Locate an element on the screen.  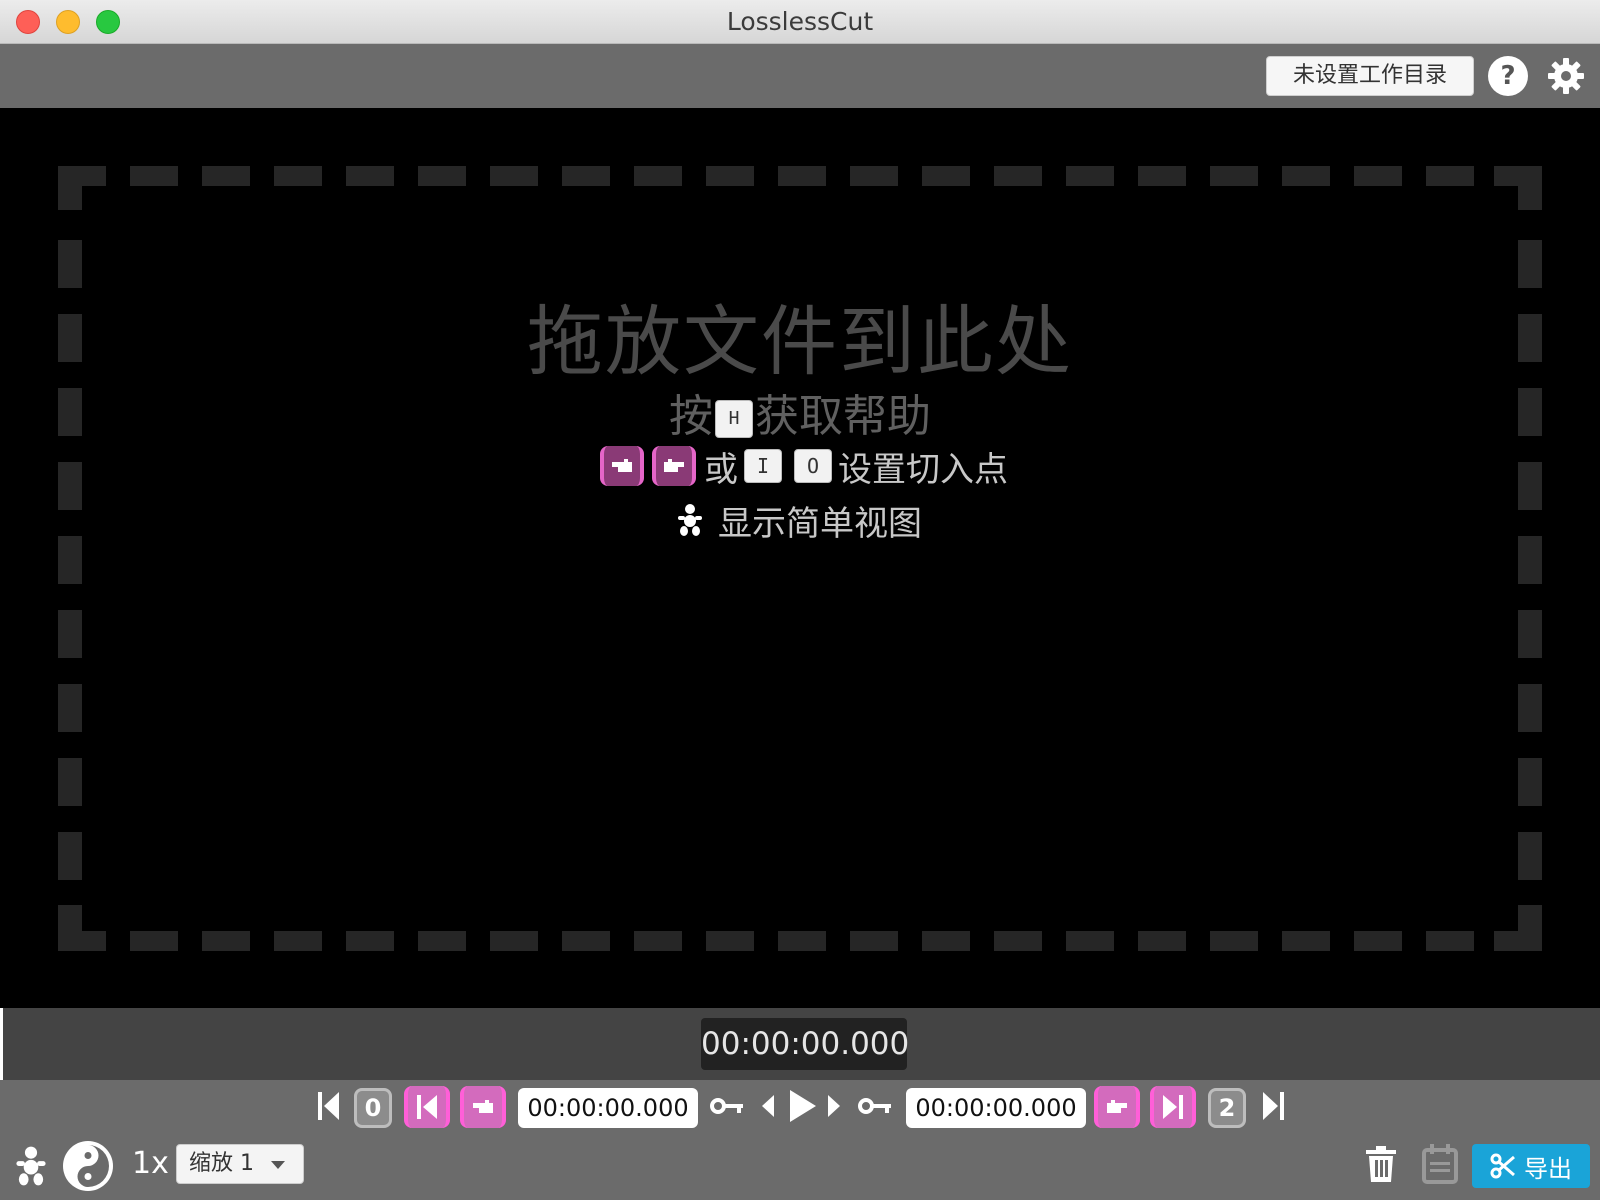
jump-to-start-icon is located at coordinates (329, 1106).